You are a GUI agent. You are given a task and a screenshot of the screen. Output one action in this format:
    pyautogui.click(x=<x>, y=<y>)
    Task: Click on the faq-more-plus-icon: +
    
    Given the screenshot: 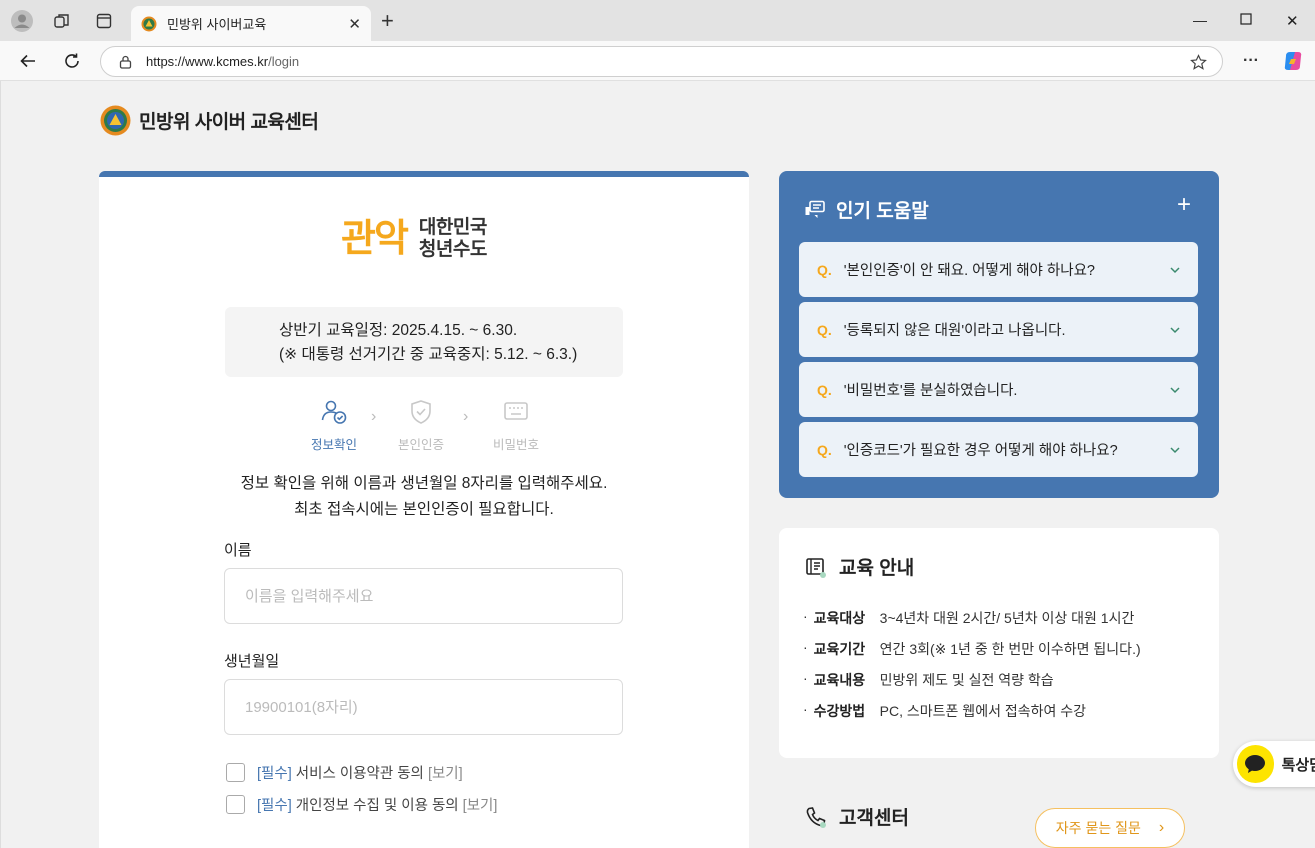 What is the action you would take?
    pyautogui.click(x=1184, y=205)
    